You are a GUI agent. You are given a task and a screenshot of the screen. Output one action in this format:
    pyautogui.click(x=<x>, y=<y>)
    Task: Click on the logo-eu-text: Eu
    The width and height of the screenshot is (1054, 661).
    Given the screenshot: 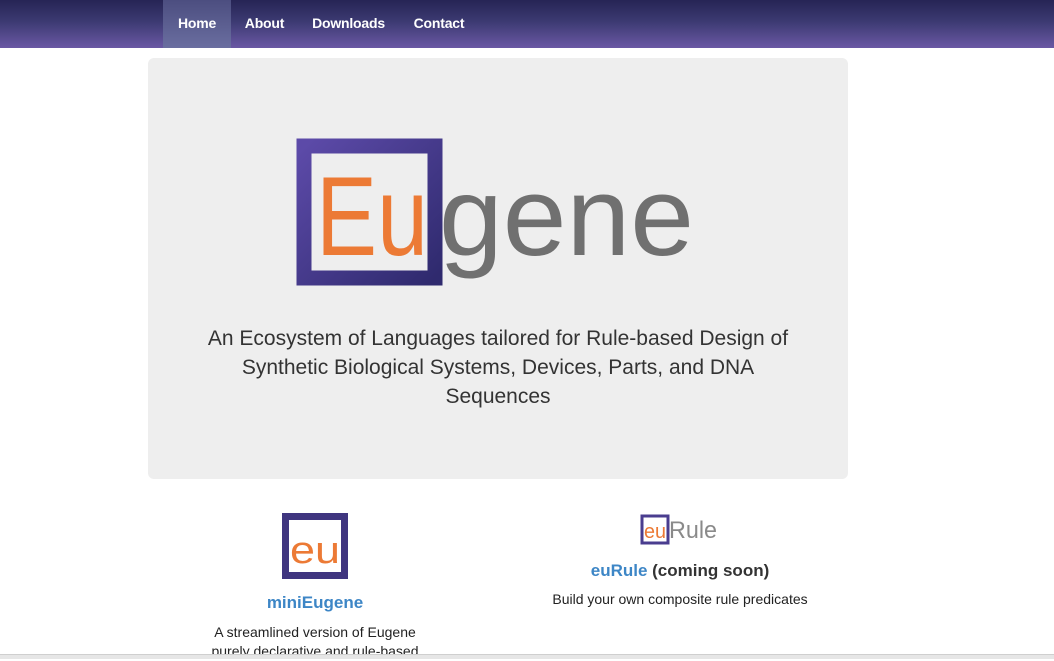 What is the action you would take?
    pyautogui.click(x=372, y=216)
    